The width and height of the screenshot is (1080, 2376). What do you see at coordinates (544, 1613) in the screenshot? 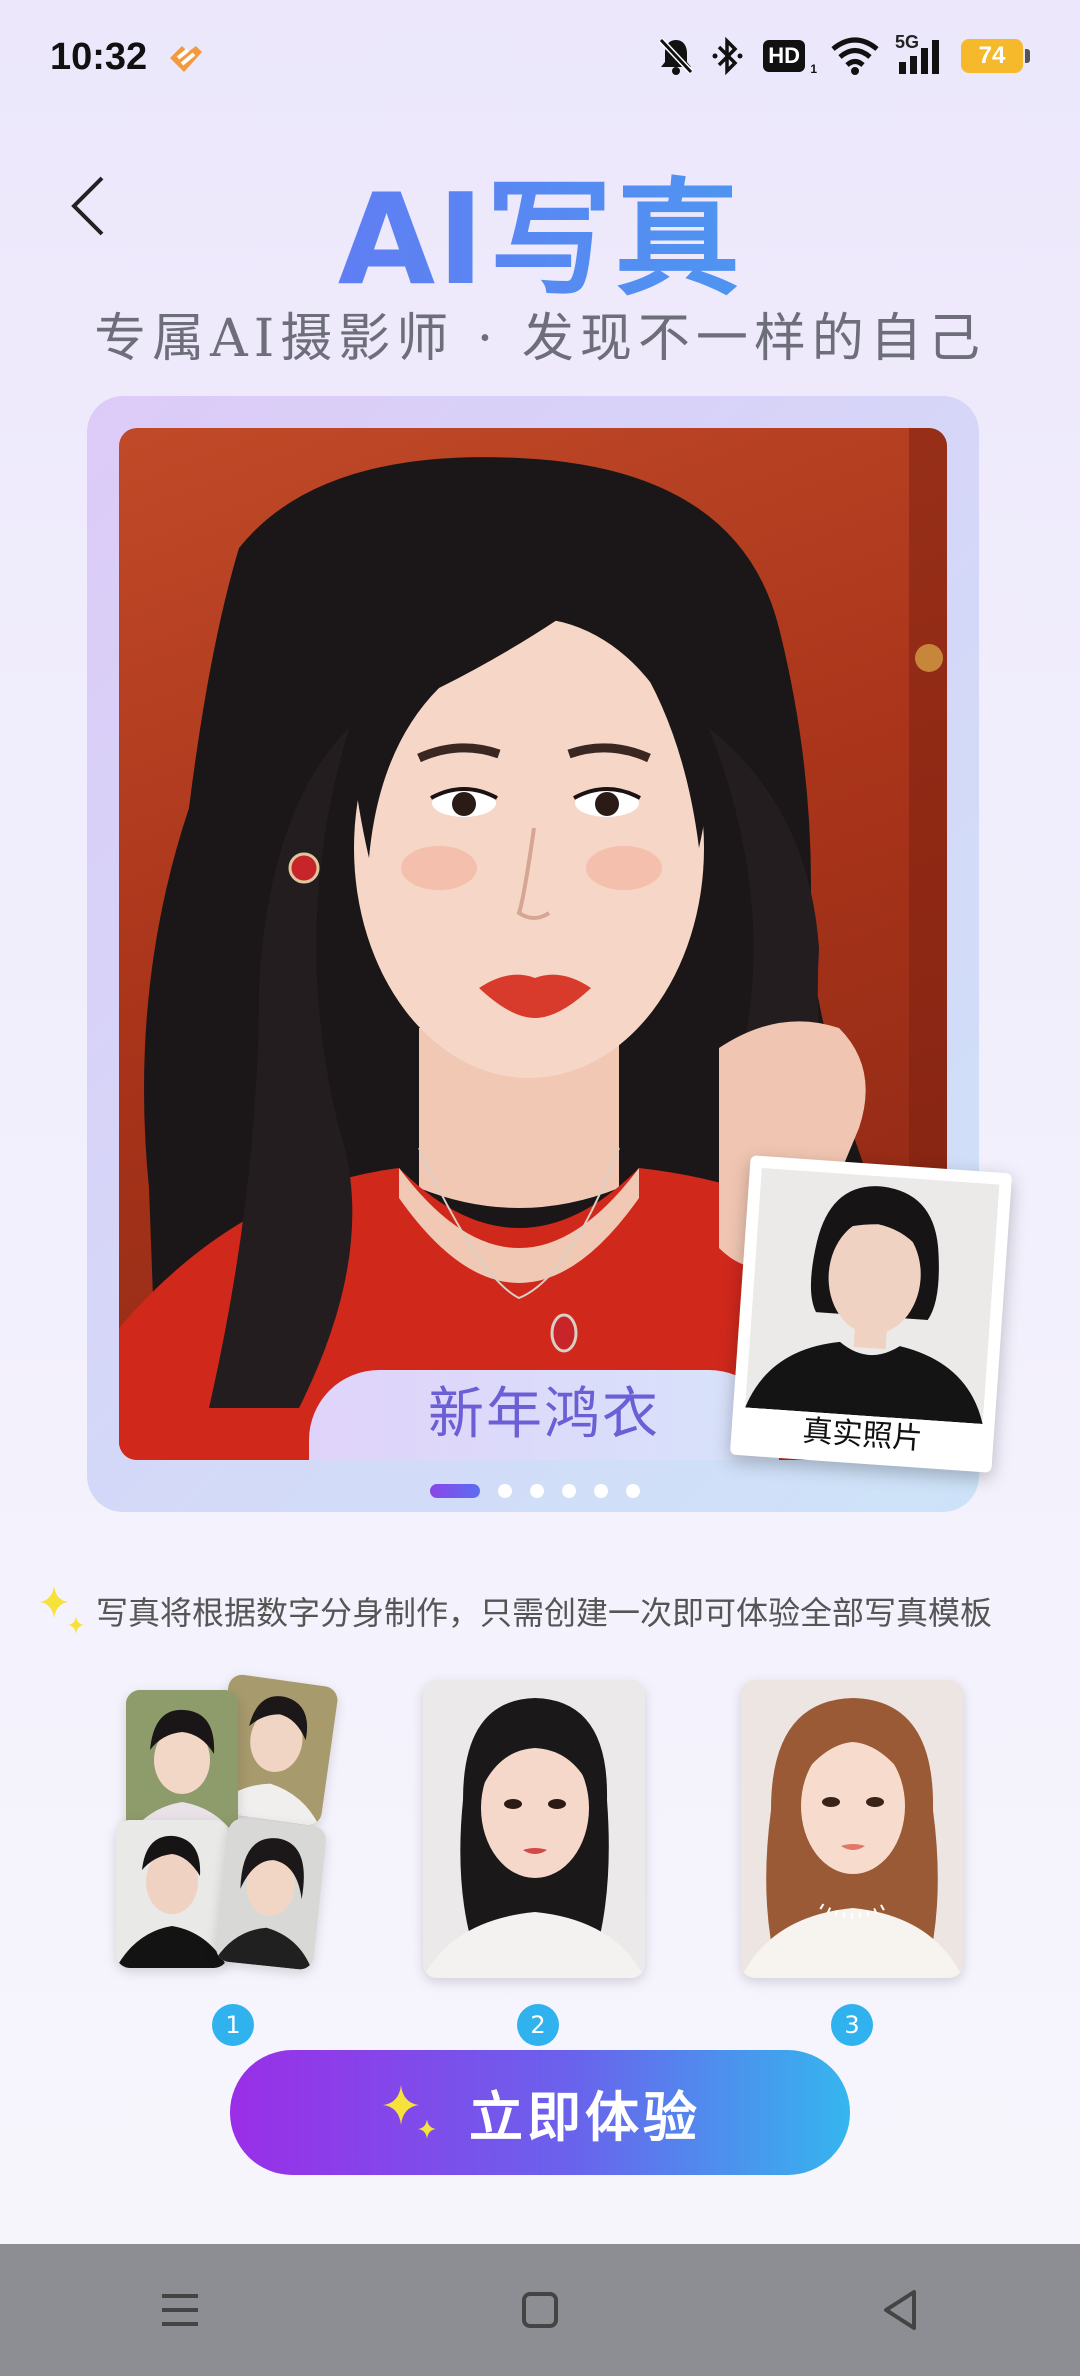
I see `info-text: 写真将根据数字分身制作，只需创建一次即可体验全部写真模板` at bounding box center [544, 1613].